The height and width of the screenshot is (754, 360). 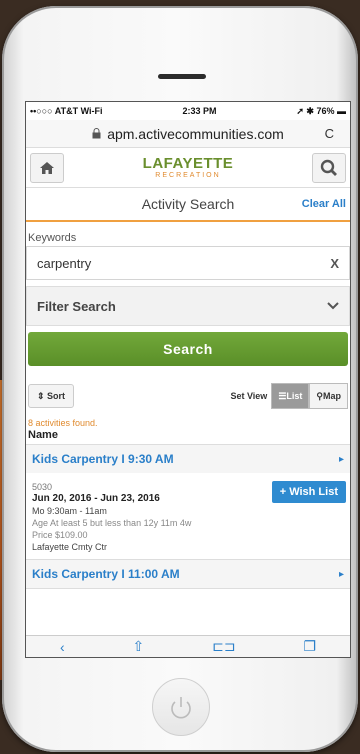 I want to click on chevron-down-icon, so click(x=333, y=306).